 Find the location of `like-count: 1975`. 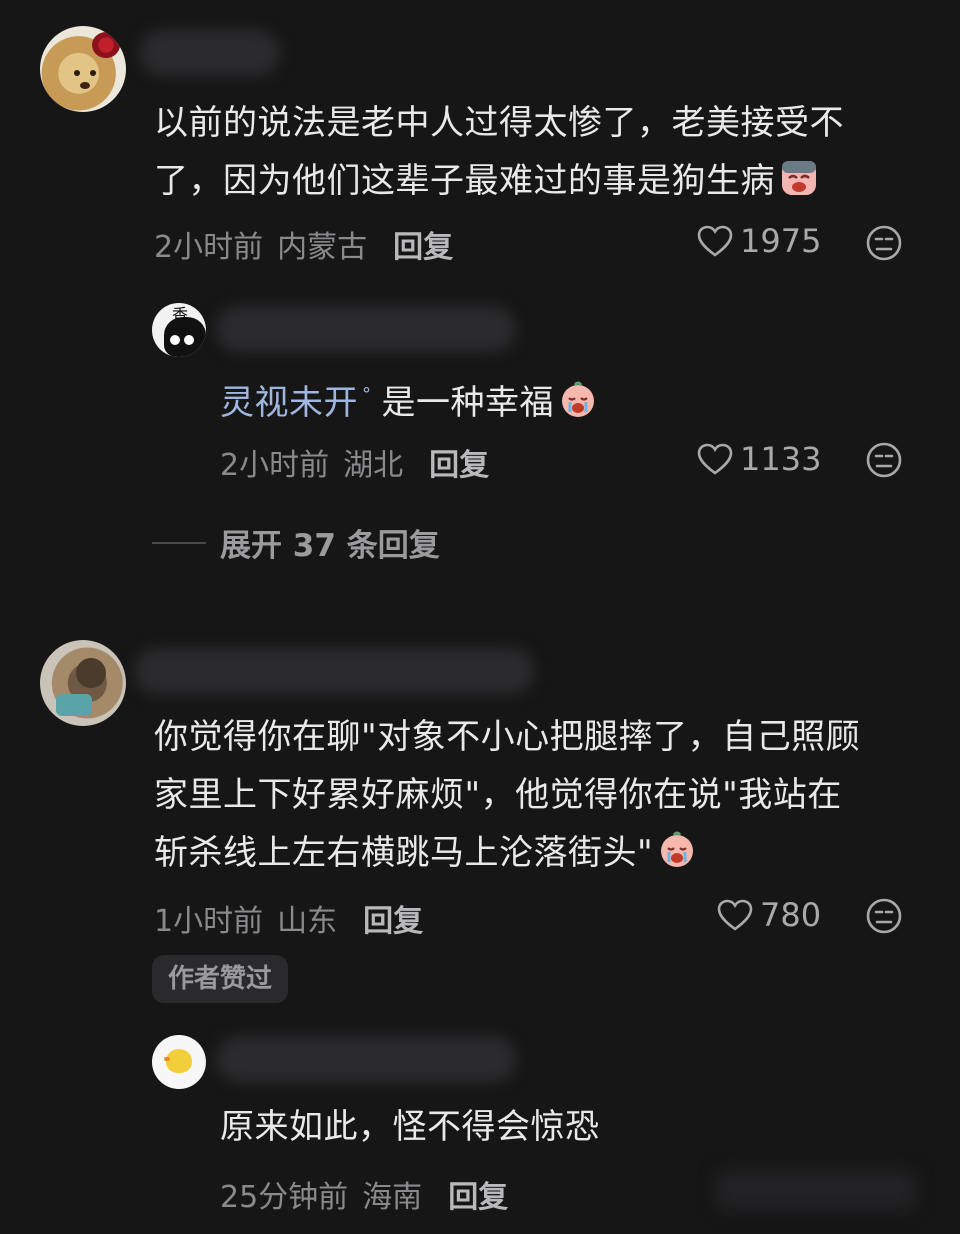

like-count: 1975 is located at coordinates (781, 241).